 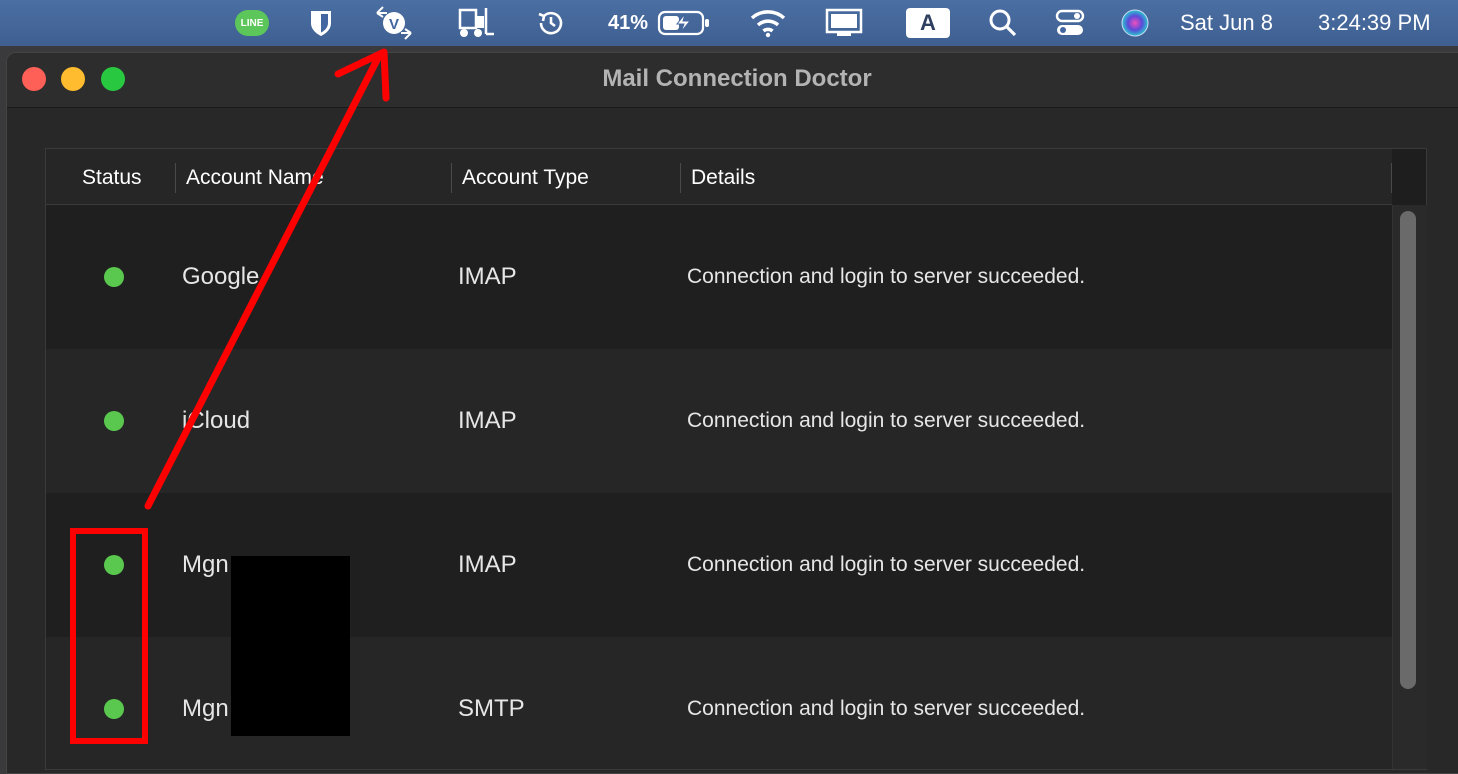 I want to click on display-icon, so click(x=844, y=23).